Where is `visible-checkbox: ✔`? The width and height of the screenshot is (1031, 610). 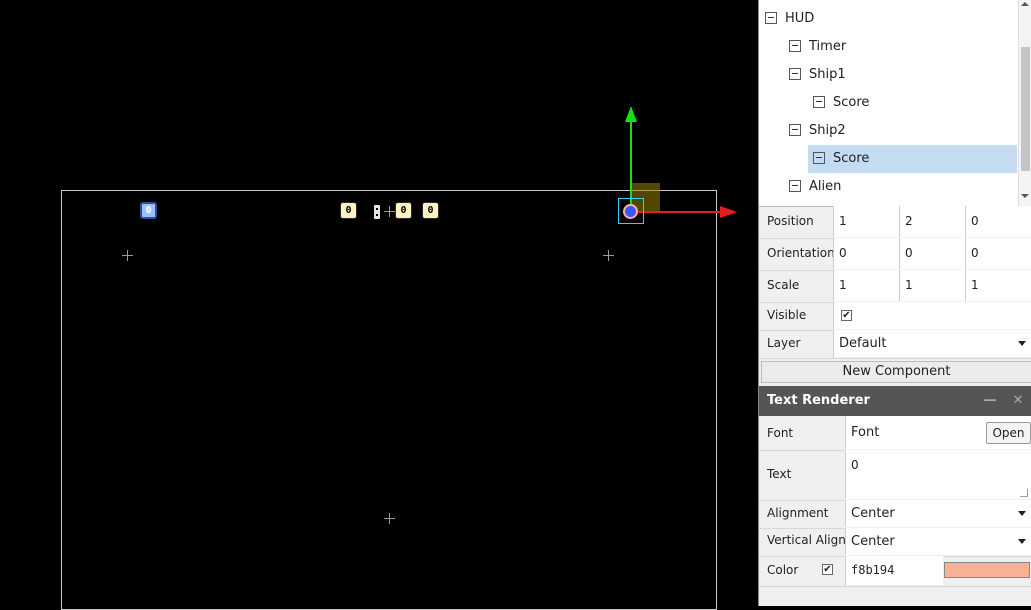 visible-checkbox: ✔ is located at coordinates (846, 315).